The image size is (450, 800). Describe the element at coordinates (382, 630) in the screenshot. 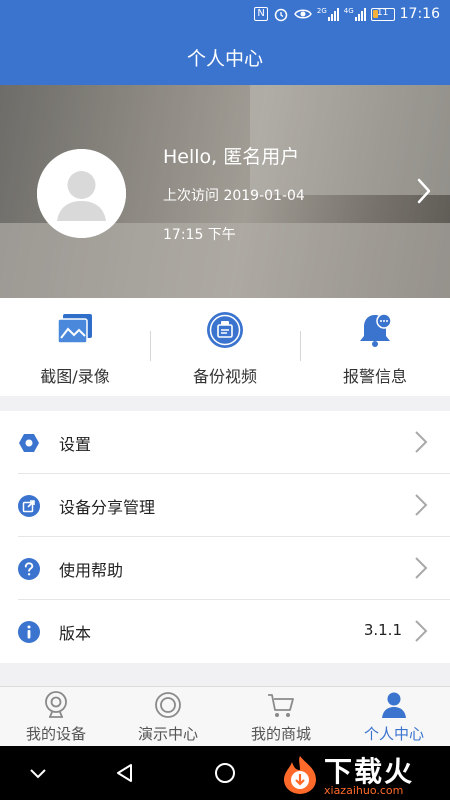

I see `version-value: 3.1.1` at that location.